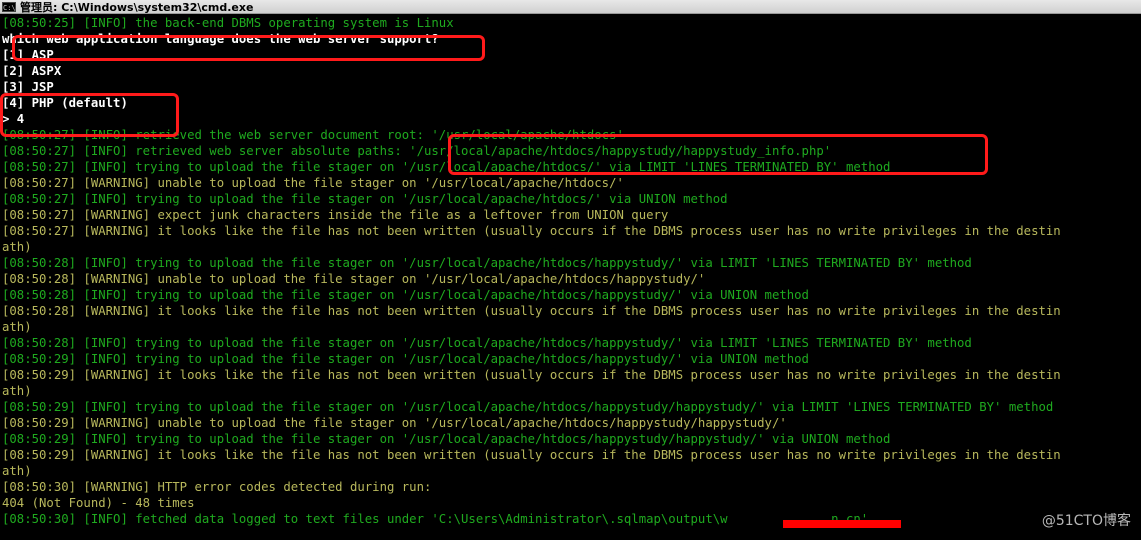 The height and width of the screenshot is (540, 1141). I want to click on console-line: [2] ASPX, so click(32, 71).